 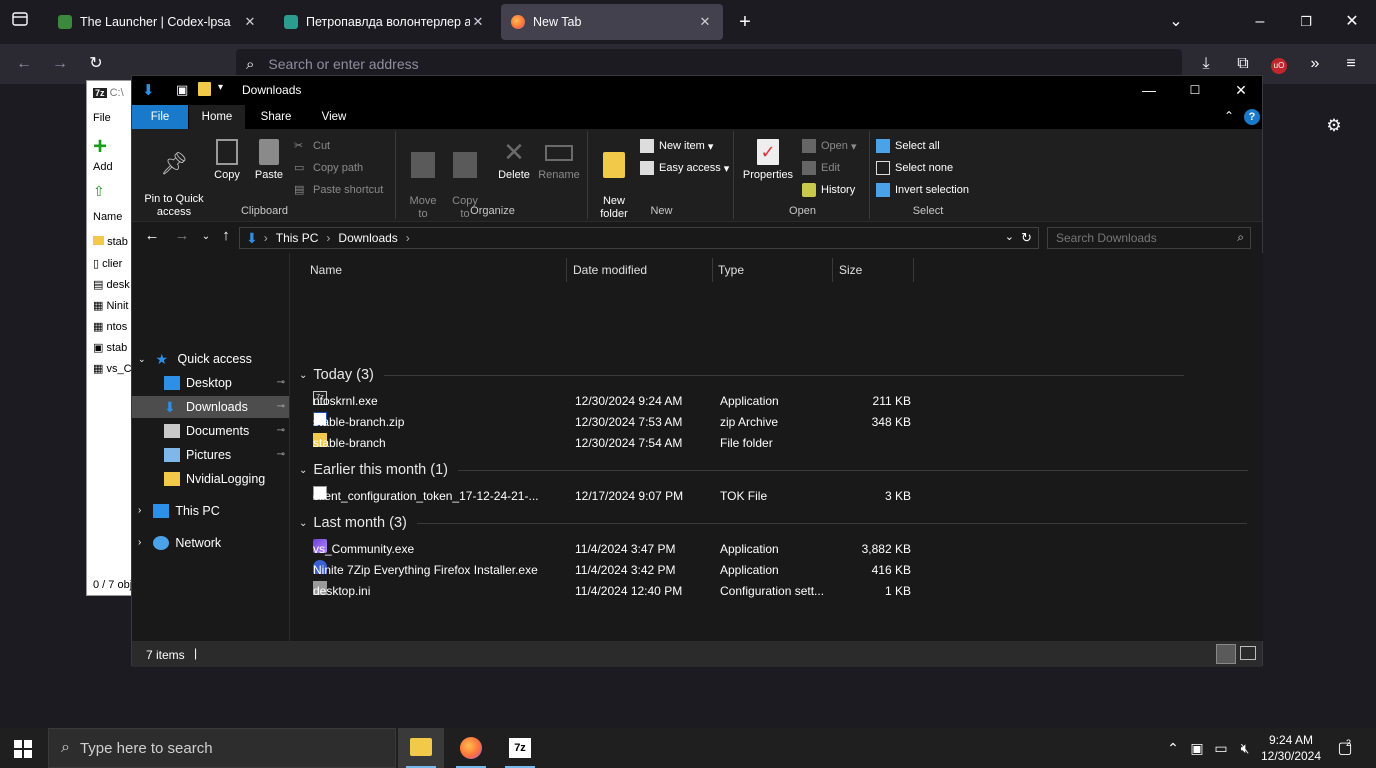 What do you see at coordinates (1226, 654) in the screenshot?
I see `details-view-icon` at bounding box center [1226, 654].